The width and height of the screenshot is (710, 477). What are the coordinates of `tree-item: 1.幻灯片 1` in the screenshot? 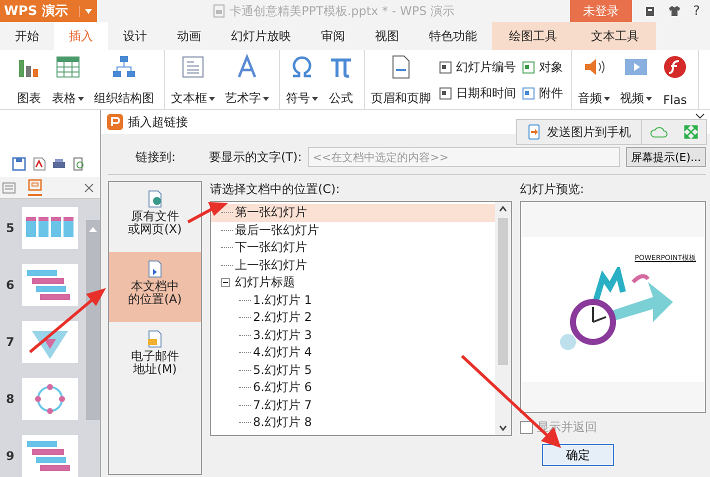 It's located at (353, 300).